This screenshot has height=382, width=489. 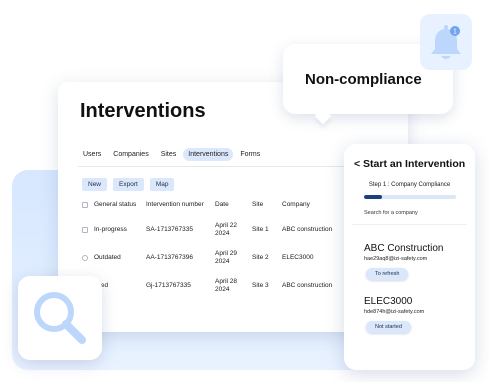 What do you see at coordinates (92, 154) in the screenshot?
I see `tab-users: Users` at bounding box center [92, 154].